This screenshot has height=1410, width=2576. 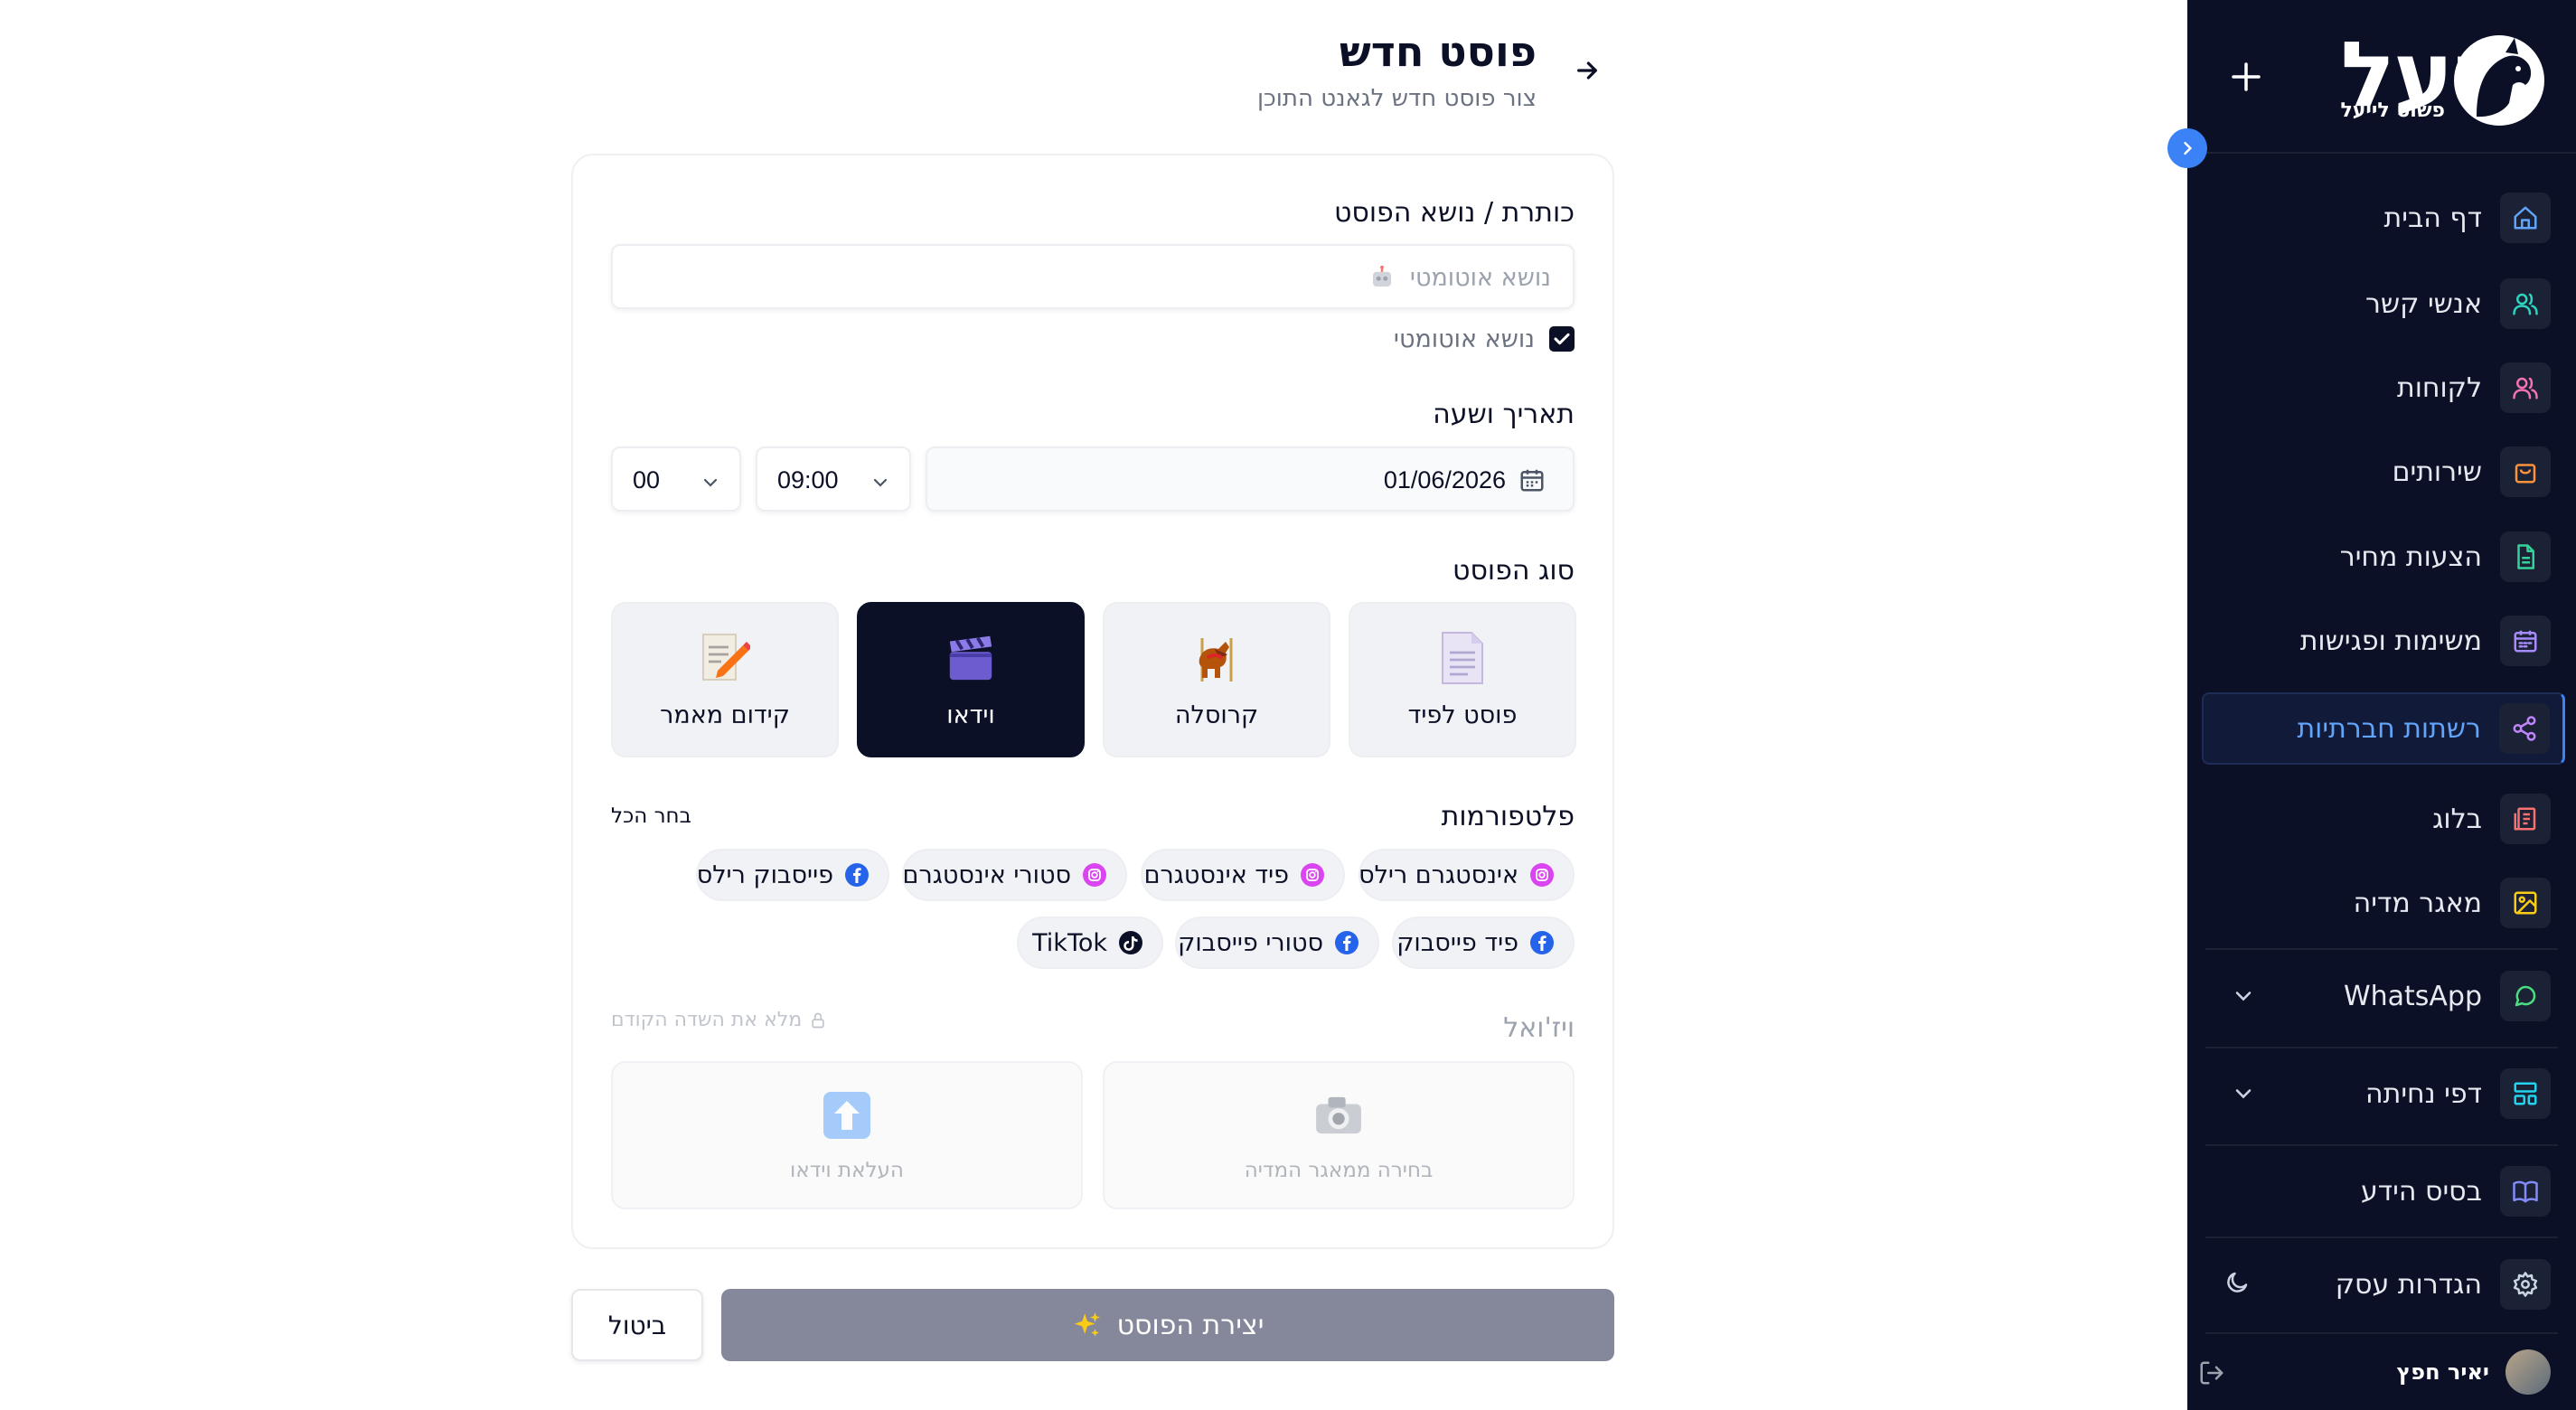 What do you see at coordinates (1463, 715) in the screenshot?
I see `post-type-label: פוסט לפיד` at bounding box center [1463, 715].